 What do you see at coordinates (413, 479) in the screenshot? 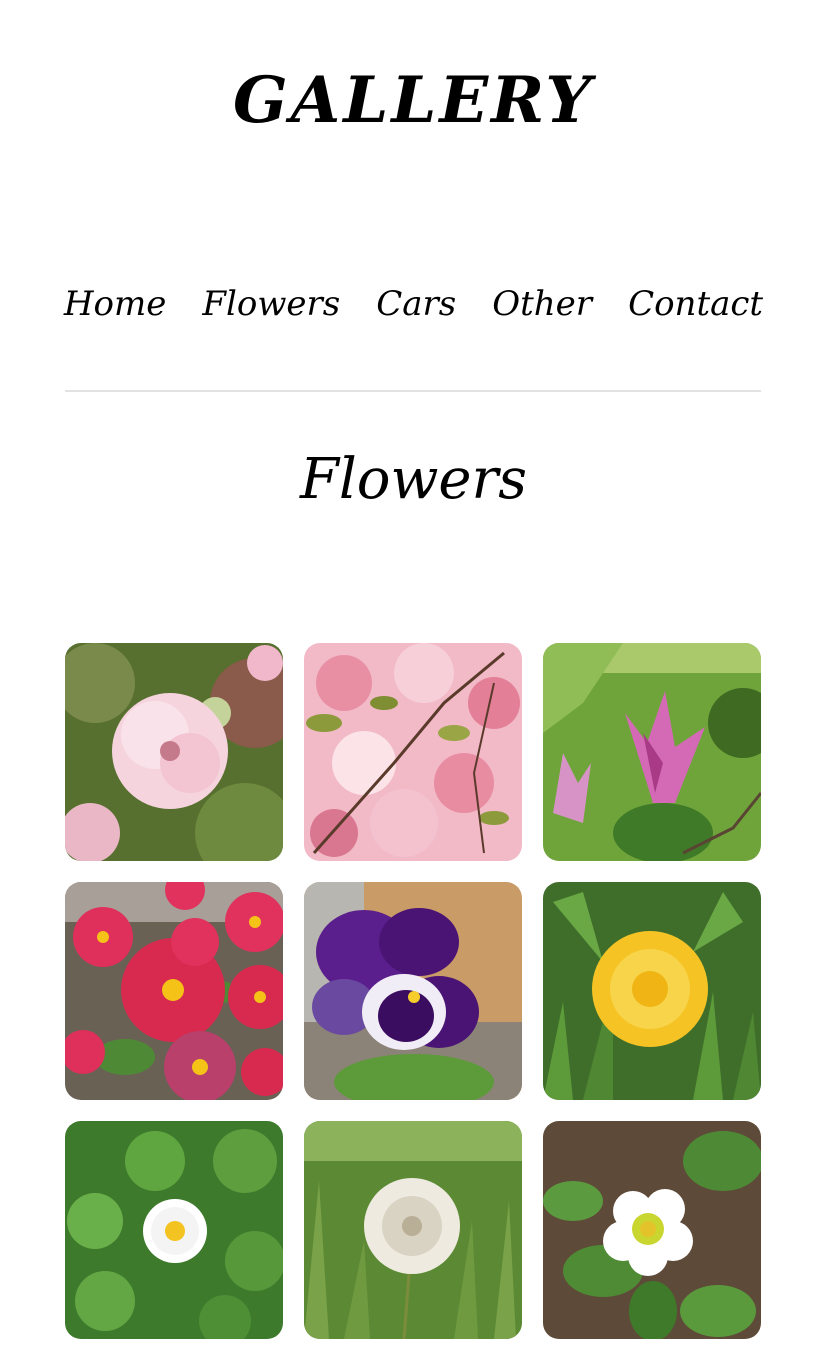
I see `page-heading: Flowers` at bounding box center [413, 479].